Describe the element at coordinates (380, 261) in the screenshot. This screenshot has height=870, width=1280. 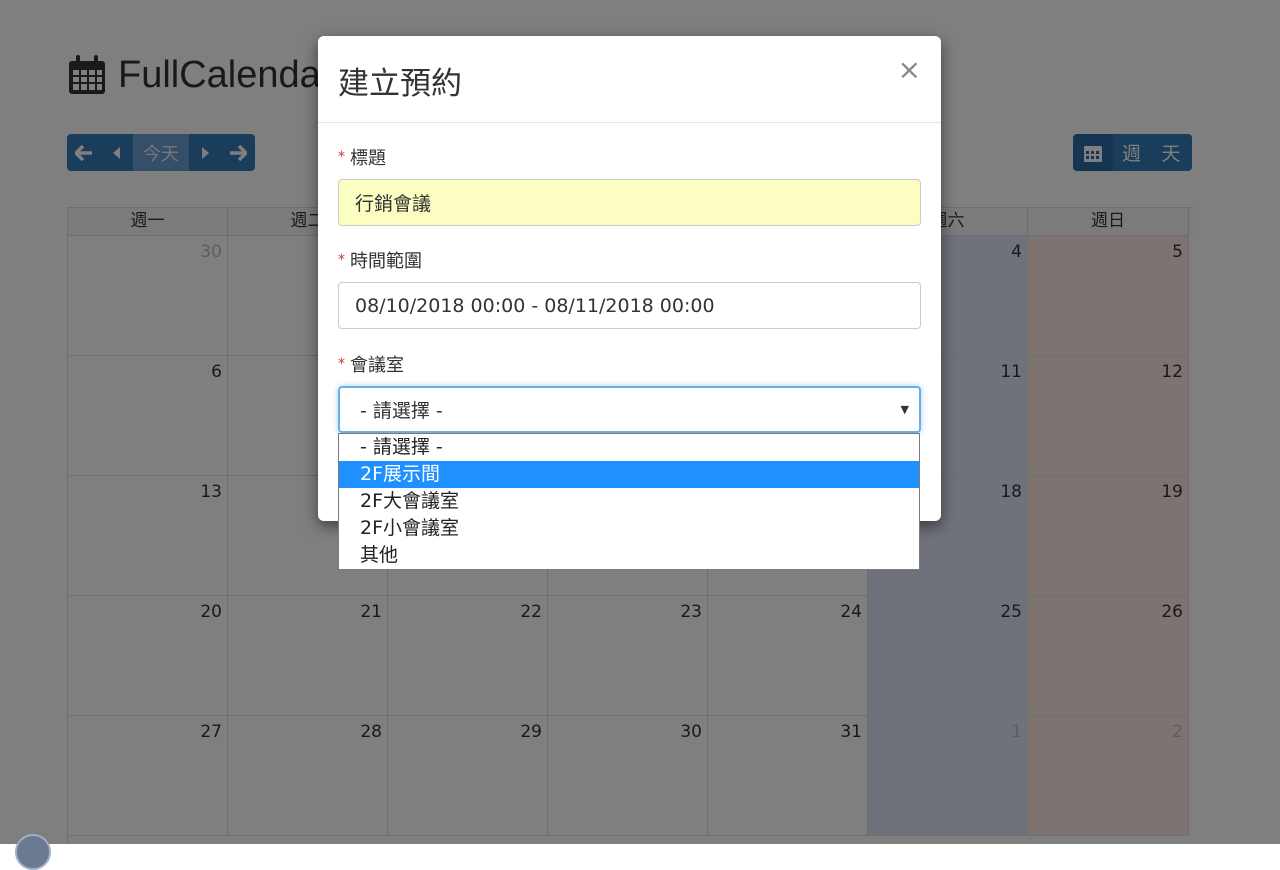
I see `time-range-field-label: * 時間範圍` at that location.